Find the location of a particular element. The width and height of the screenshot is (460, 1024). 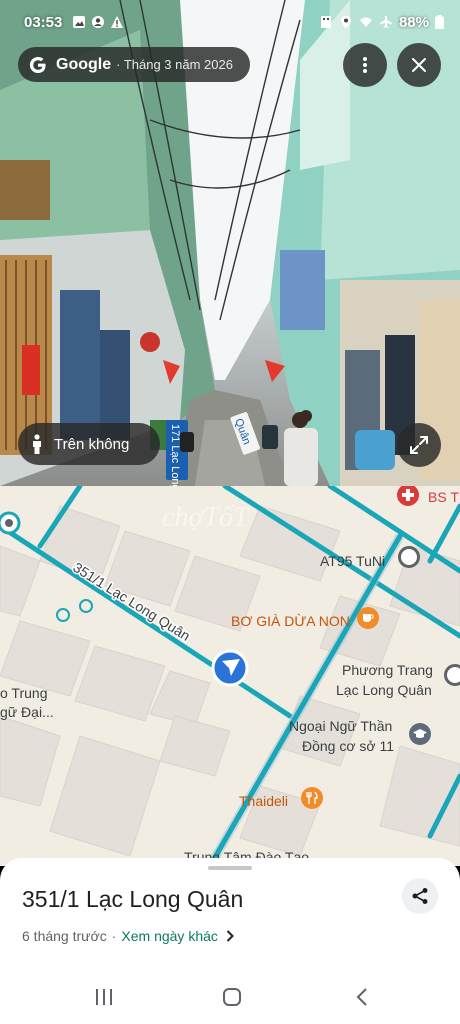

home-icon is located at coordinates (232, 997).